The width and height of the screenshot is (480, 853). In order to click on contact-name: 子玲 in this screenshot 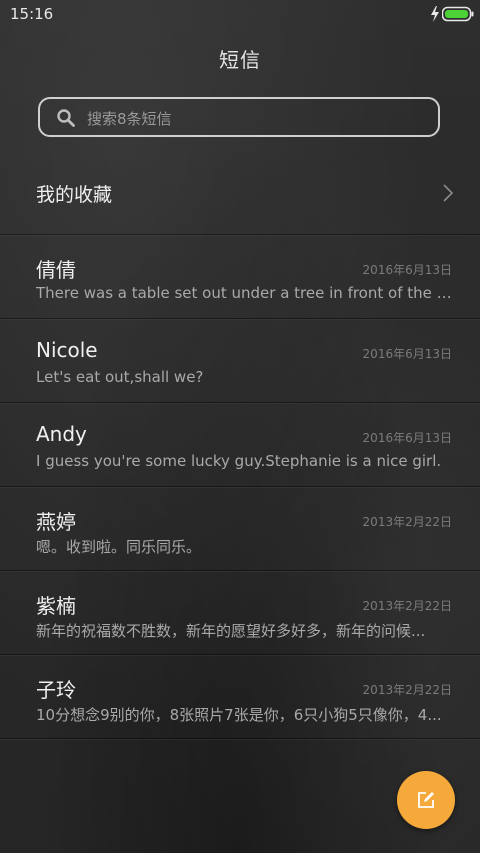, I will do `click(56, 690)`.